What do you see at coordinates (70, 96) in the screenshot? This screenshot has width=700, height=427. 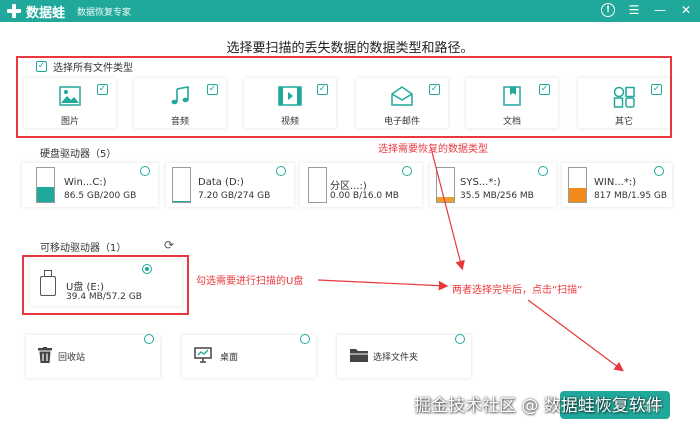 I see `image-icon` at bounding box center [70, 96].